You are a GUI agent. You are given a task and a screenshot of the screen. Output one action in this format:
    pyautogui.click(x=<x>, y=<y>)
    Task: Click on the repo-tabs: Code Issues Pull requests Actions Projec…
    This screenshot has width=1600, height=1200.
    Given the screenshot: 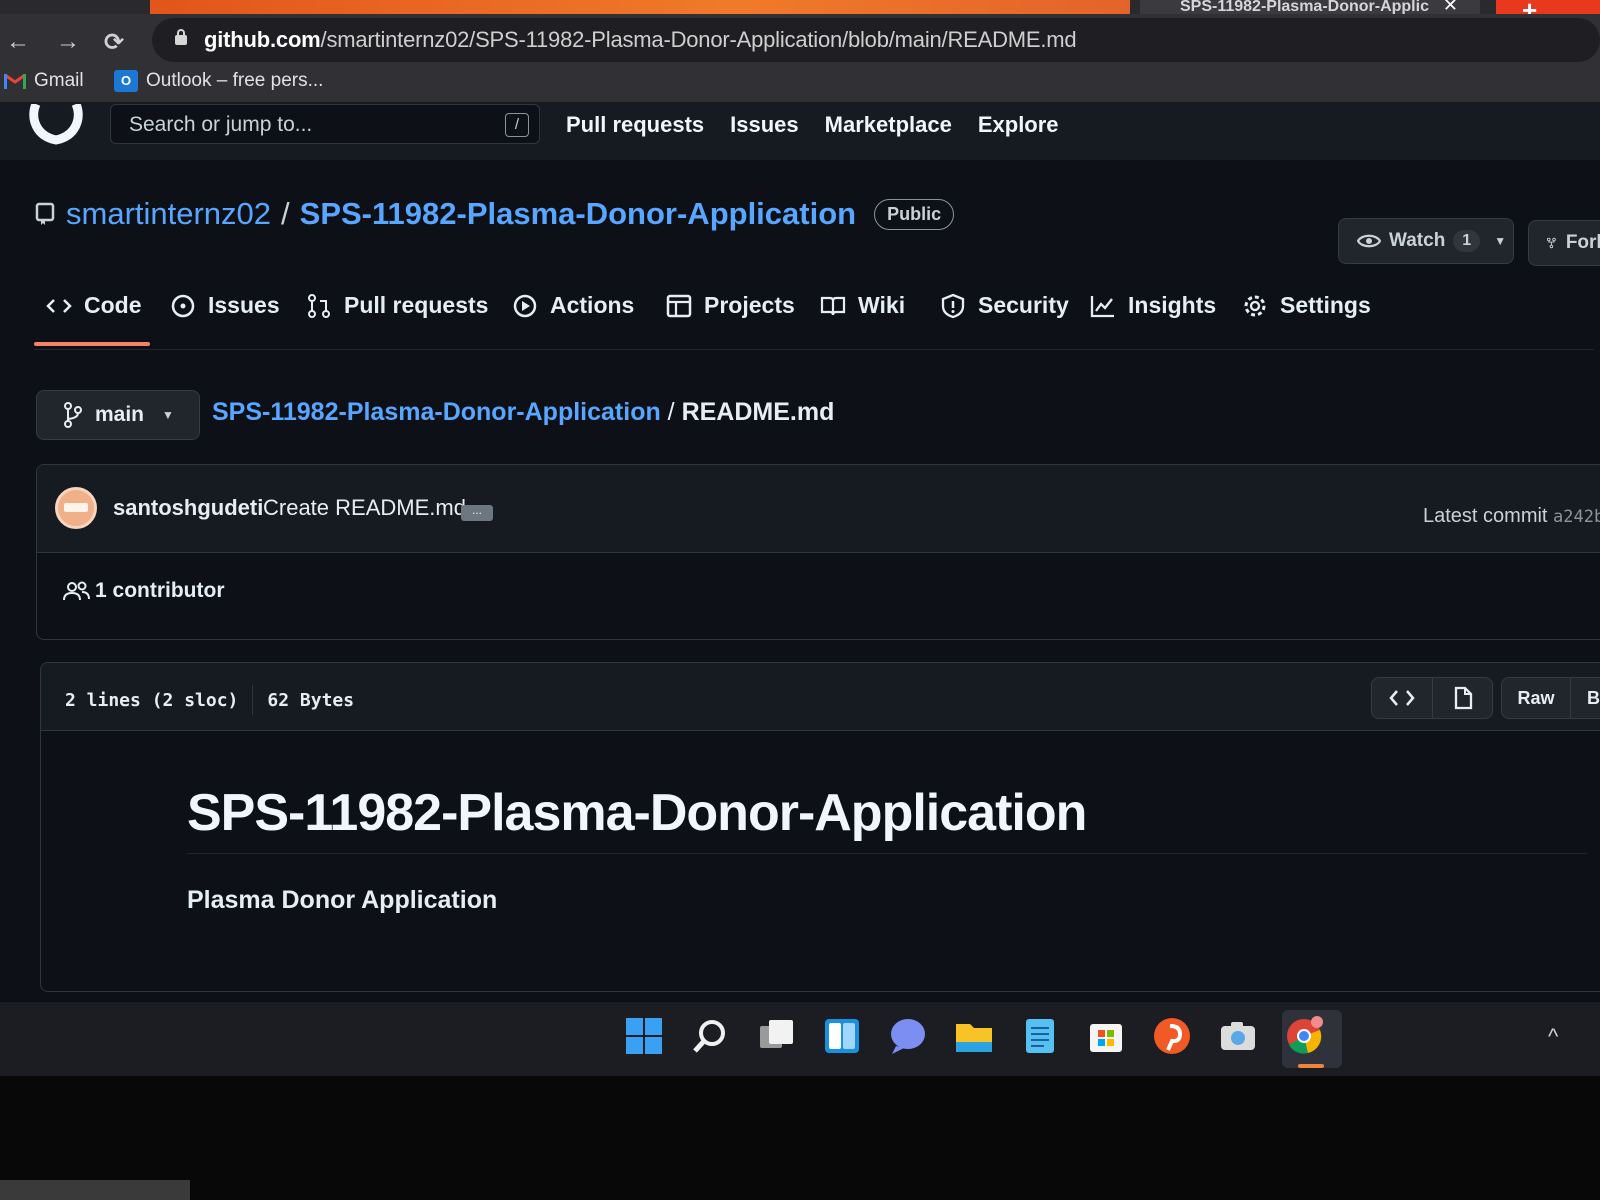 What is the action you would take?
    pyautogui.click(x=814, y=315)
    